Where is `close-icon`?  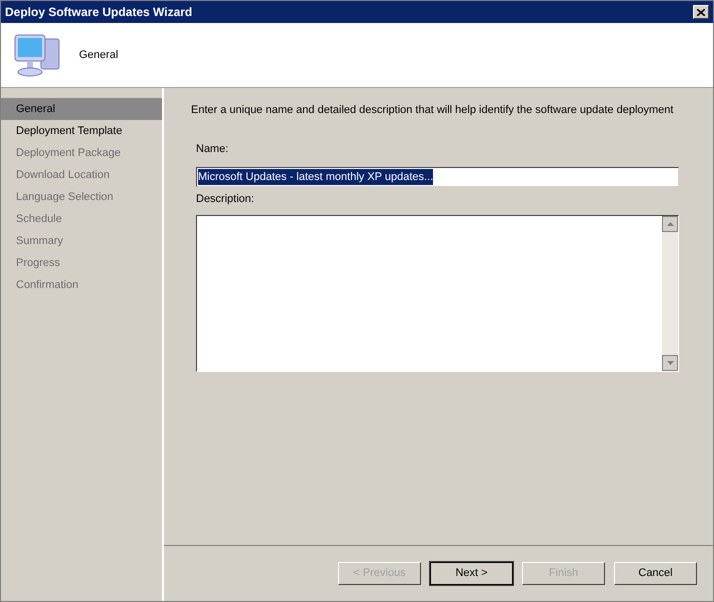 close-icon is located at coordinates (701, 12).